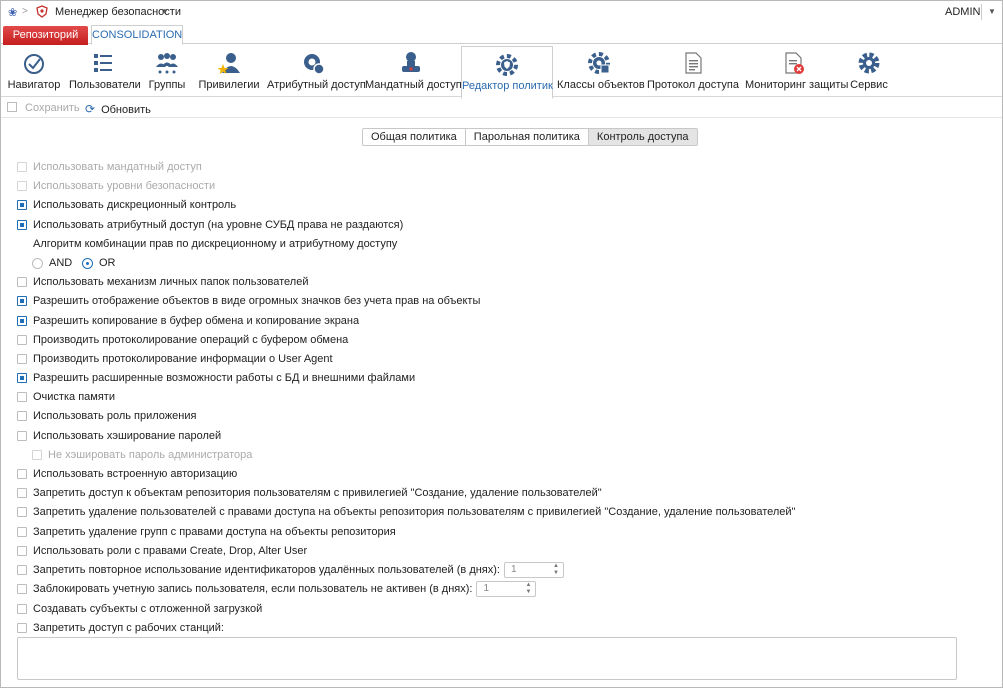 This screenshot has width=1003, height=688. Describe the element at coordinates (105, 85) in the screenshot. I see `ribbon-label: Пользователи` at that location.